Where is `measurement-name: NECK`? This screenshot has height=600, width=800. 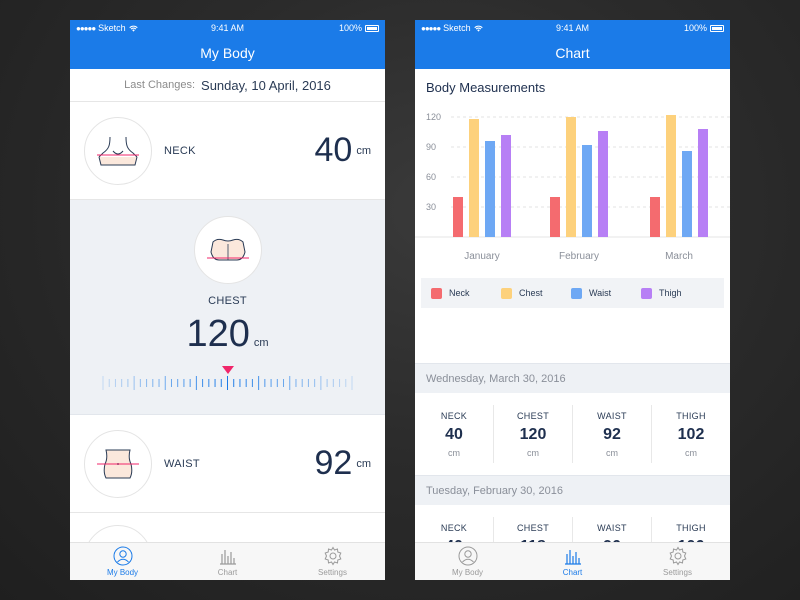
measurement-name: NECK is located at coordinates (180, 150).